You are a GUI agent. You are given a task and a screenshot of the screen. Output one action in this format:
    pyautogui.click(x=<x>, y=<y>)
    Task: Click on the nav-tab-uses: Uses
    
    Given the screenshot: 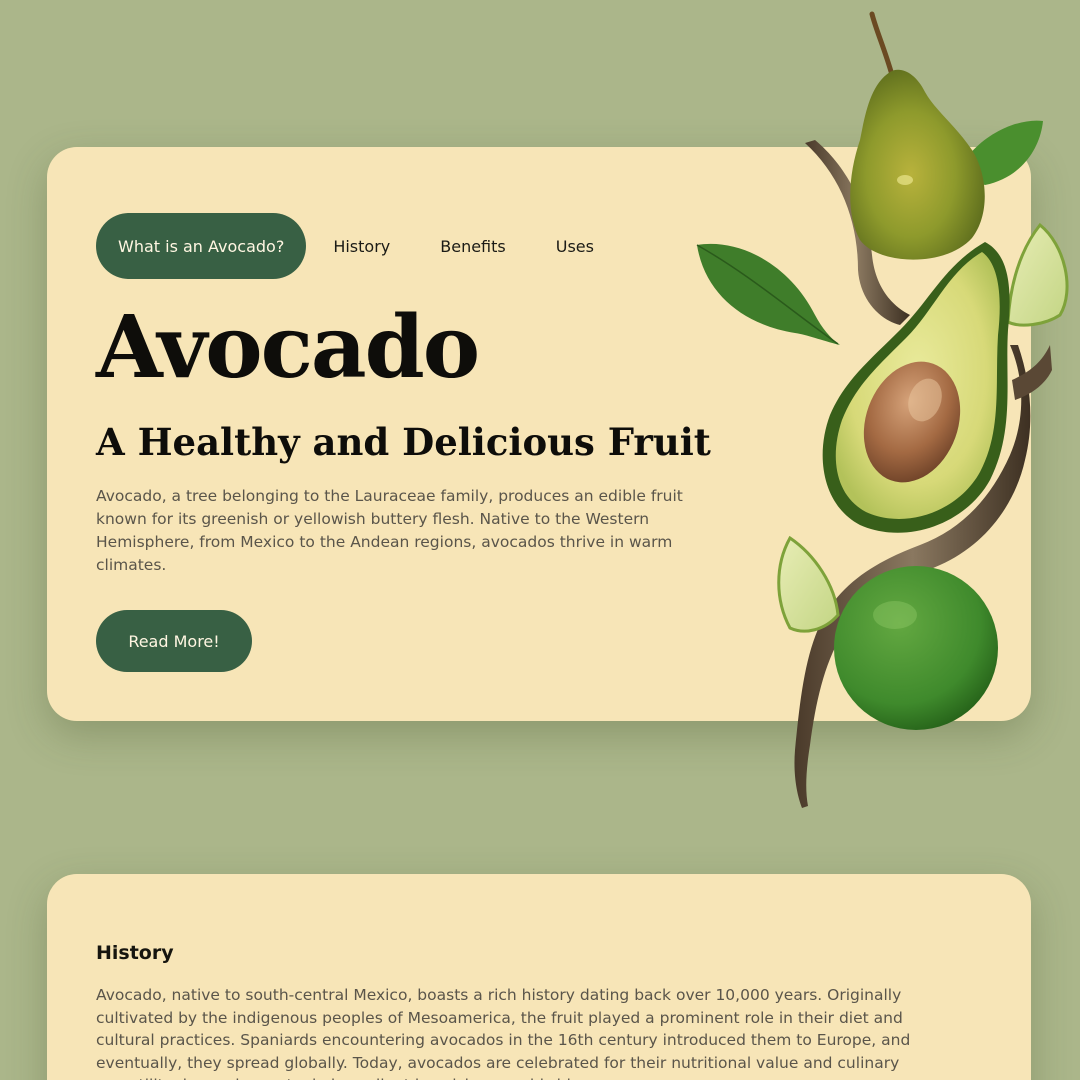 What is the action you would take?
    pyautogui.click(x=575, y=246)
    